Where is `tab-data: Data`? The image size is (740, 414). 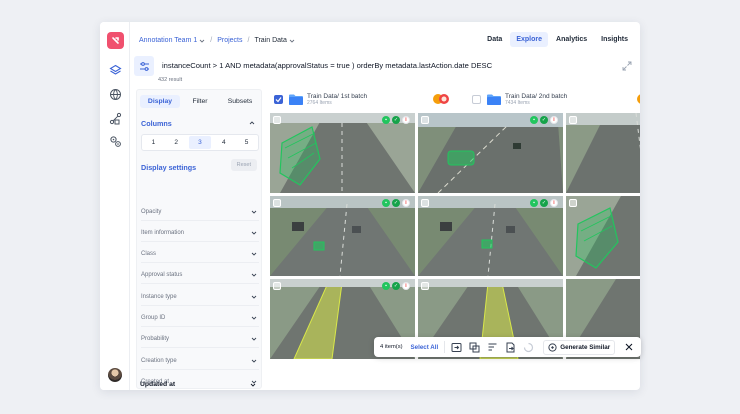 tab-data: Data is located at coordinates (494, 39).